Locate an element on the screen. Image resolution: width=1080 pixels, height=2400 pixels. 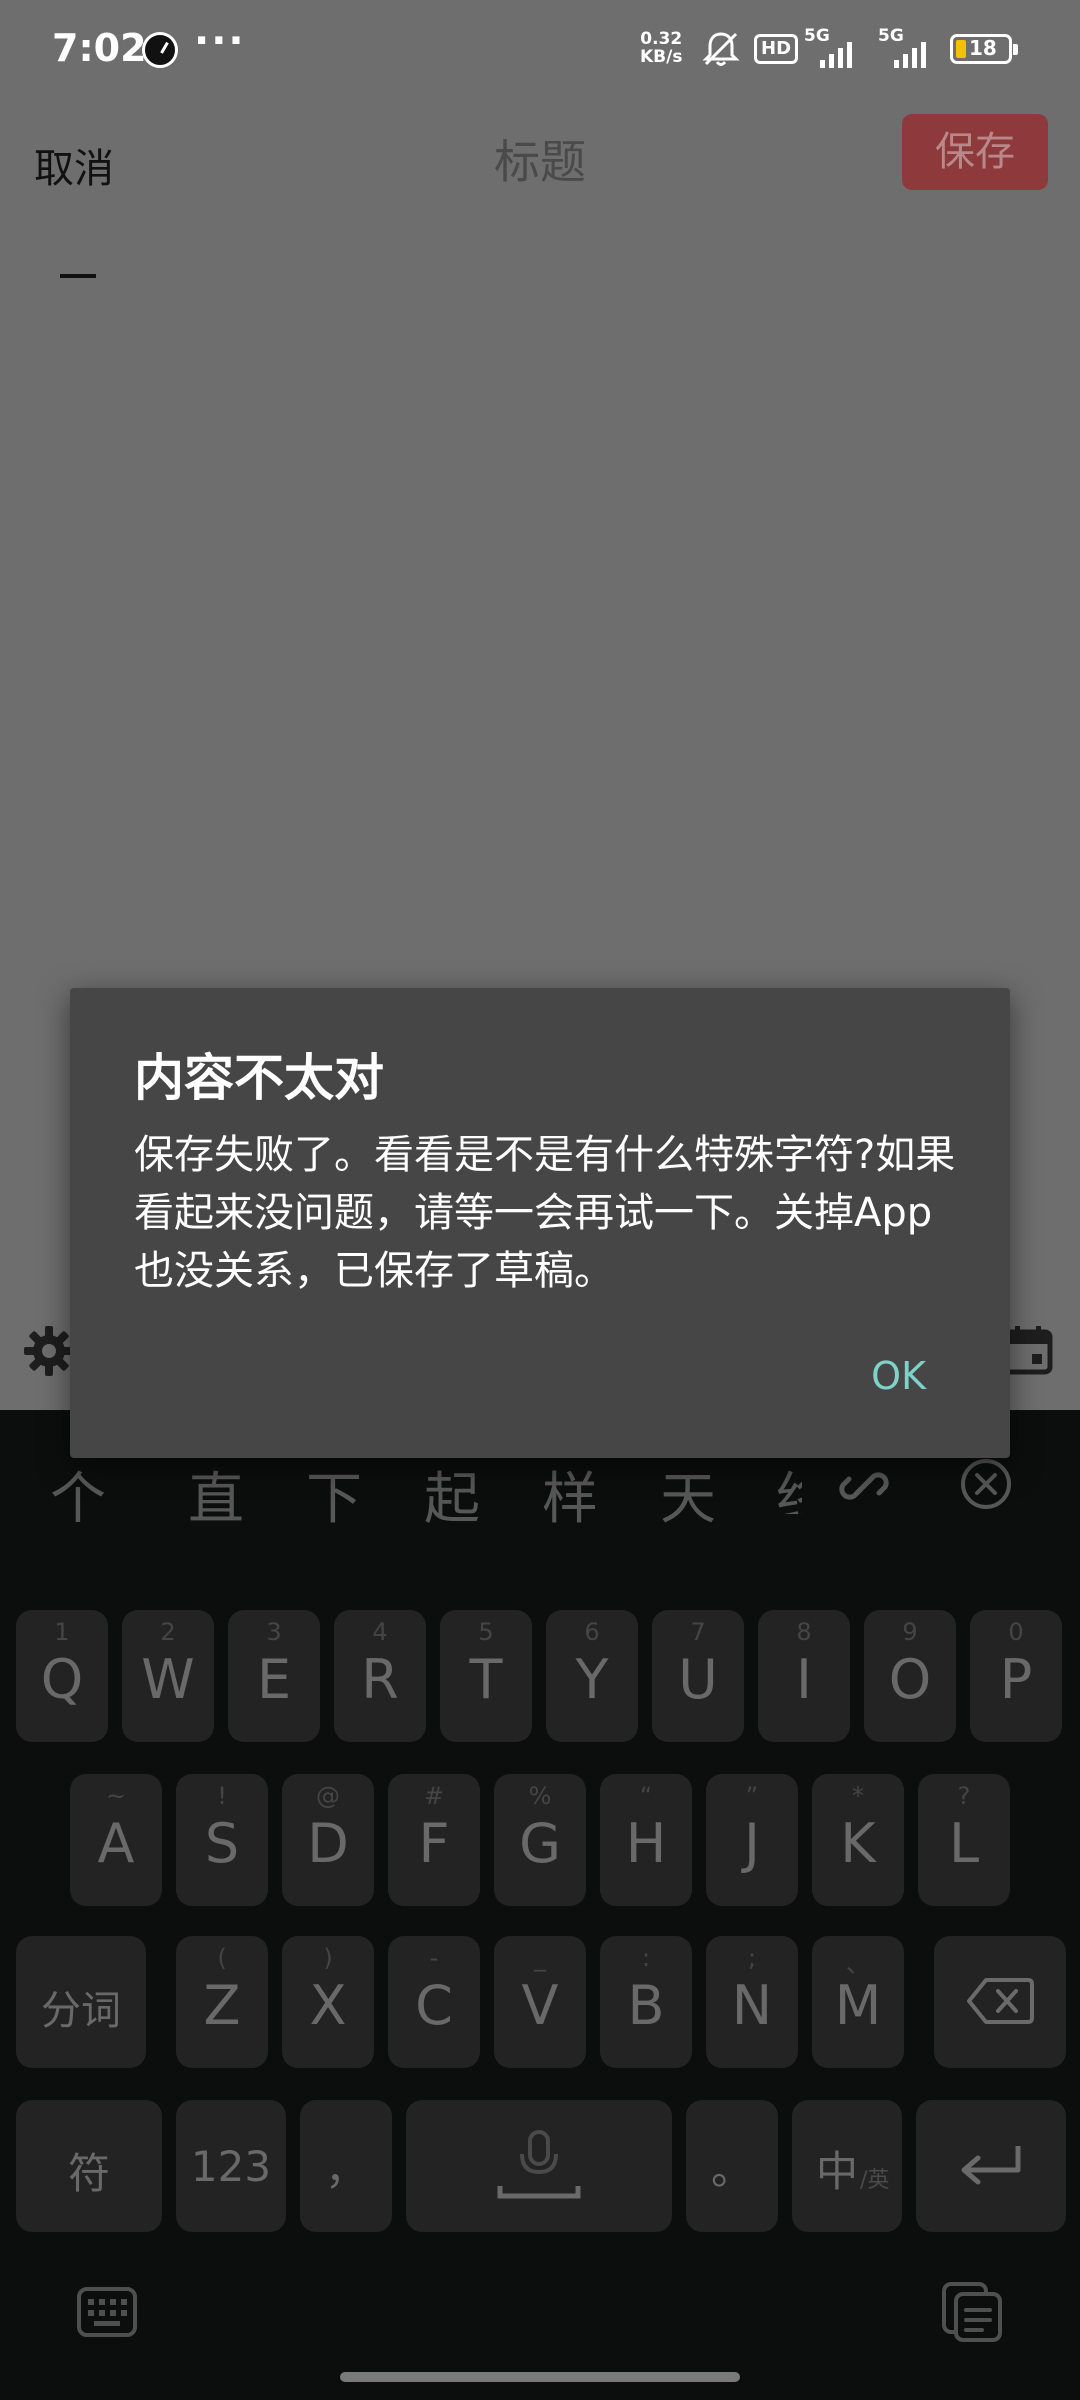
candidate-item: 下 is located at coordinates (334, 1494).